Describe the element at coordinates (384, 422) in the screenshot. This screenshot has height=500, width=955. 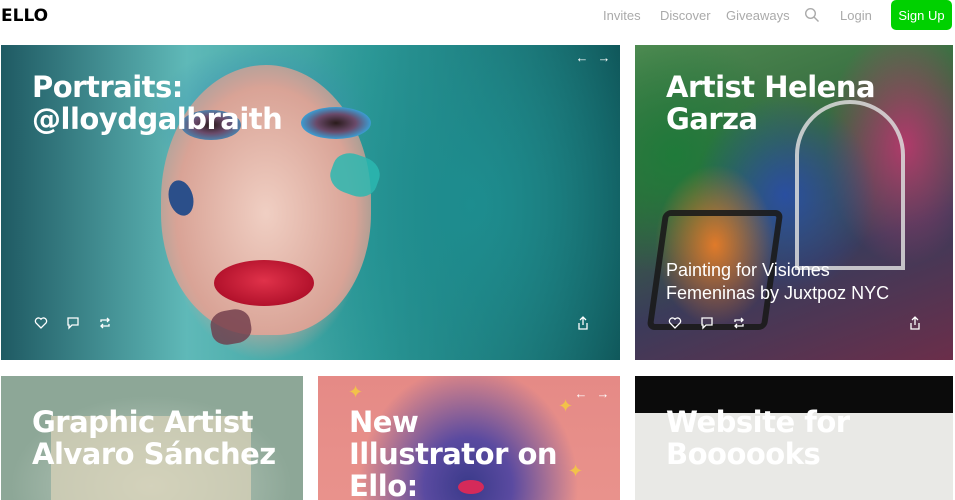
I see `card-title-line: New` at that location.